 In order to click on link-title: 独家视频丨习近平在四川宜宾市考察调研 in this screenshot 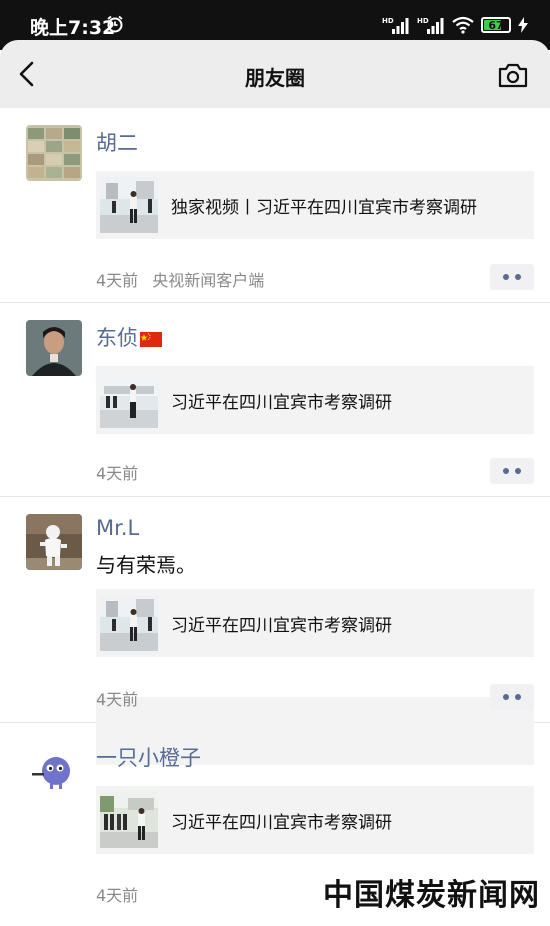, I will do `click(324, 208)`.